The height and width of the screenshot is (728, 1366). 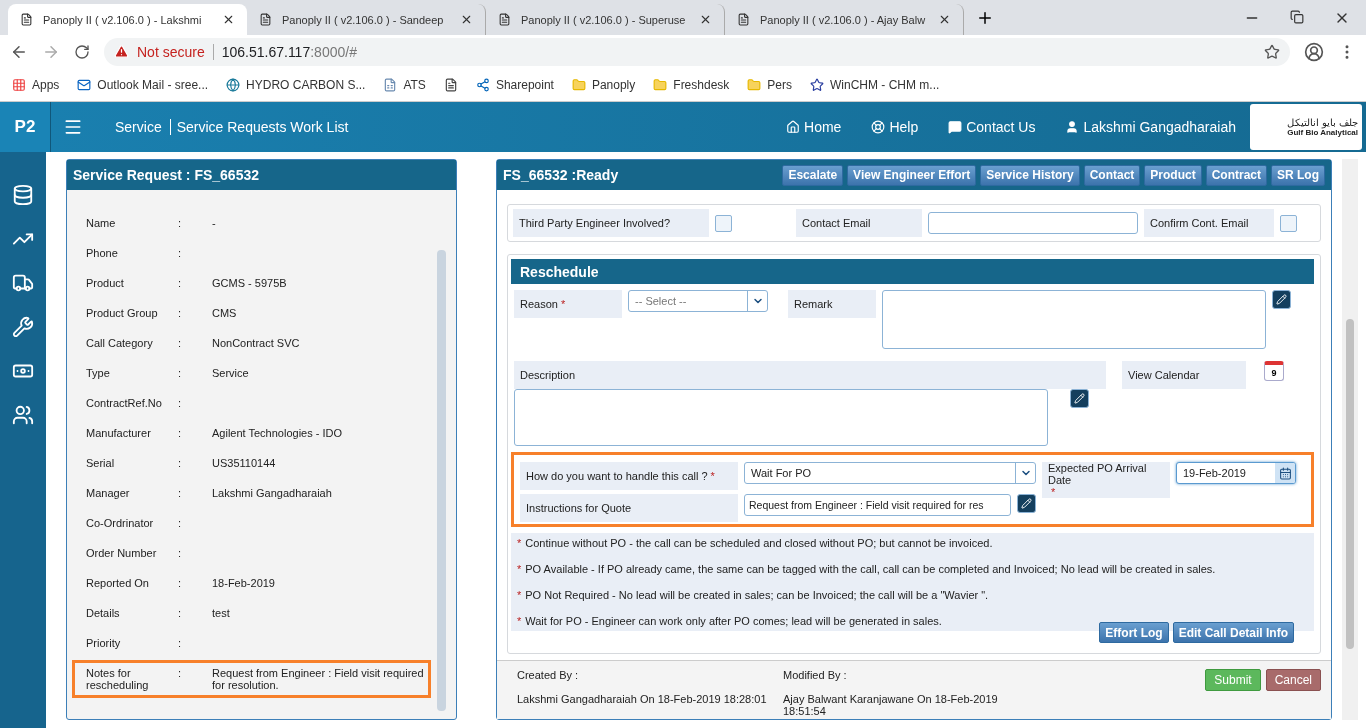 What do you see at coordinates (120, 524) in the screenshot?
I see `field-label: Co-Ordrinator` at bounding box center [120, 524].